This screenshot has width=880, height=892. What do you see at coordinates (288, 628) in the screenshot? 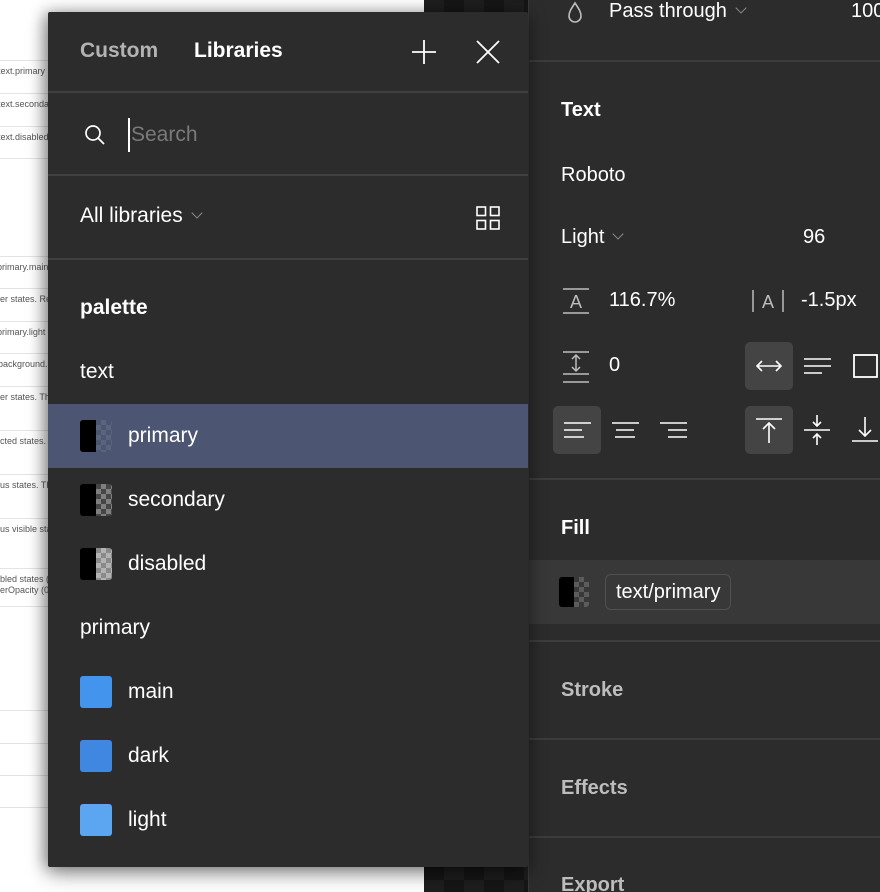
I see `group-header-primary: primary` at bounding box center [288, 628].